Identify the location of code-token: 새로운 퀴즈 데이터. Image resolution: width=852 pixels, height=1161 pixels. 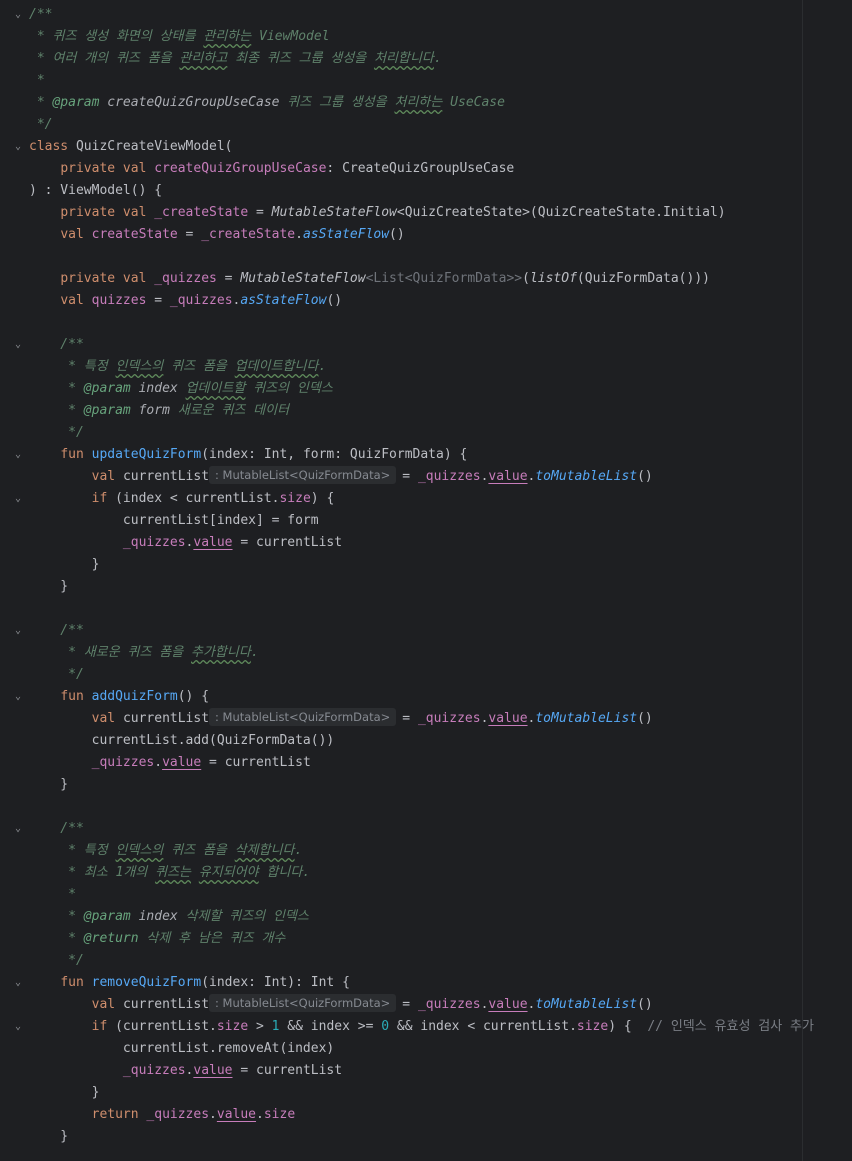
(229, 410).